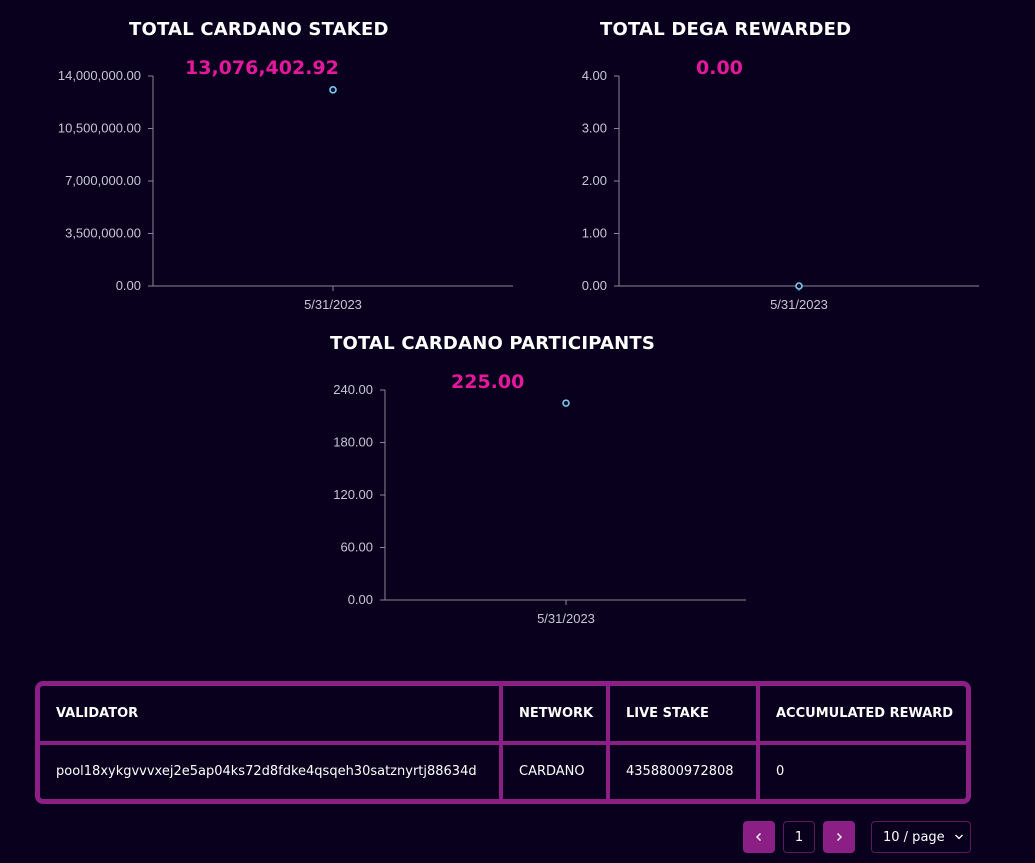 This screenshot has width=1035, height=863. I want to click on page-number: 1, so click(799, 837).